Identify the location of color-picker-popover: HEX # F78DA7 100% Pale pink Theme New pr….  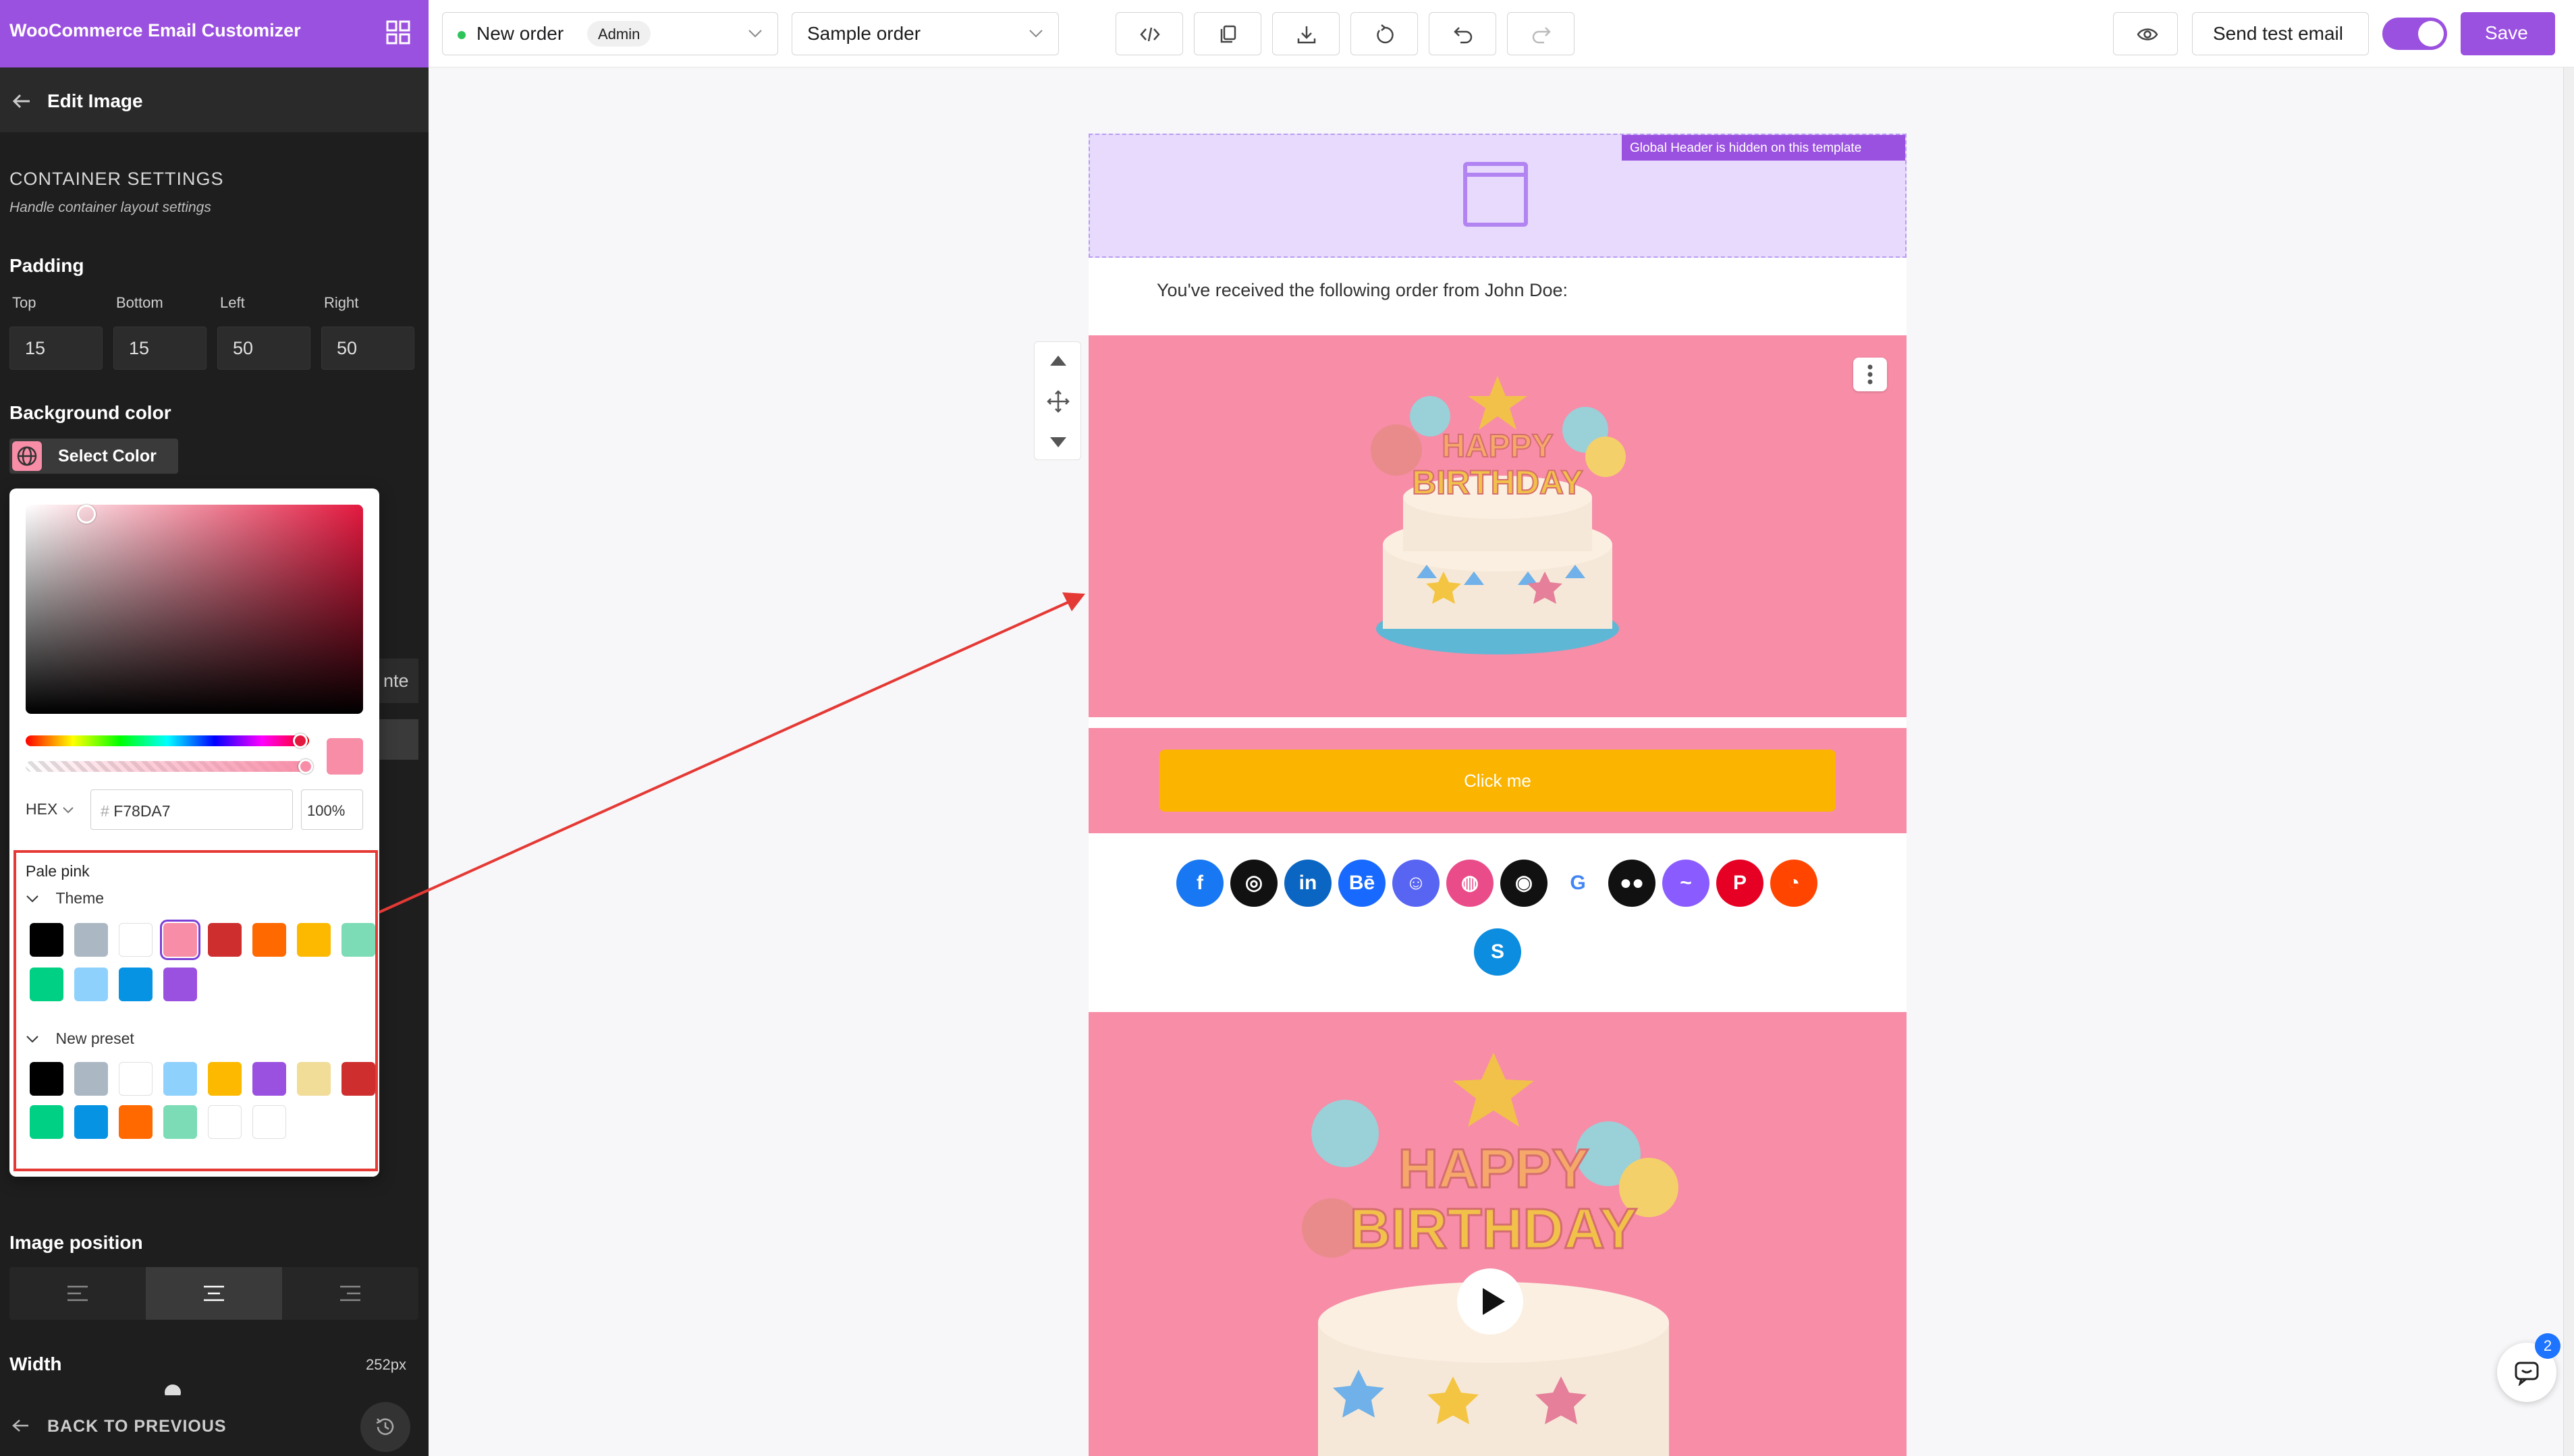
(194, 832).